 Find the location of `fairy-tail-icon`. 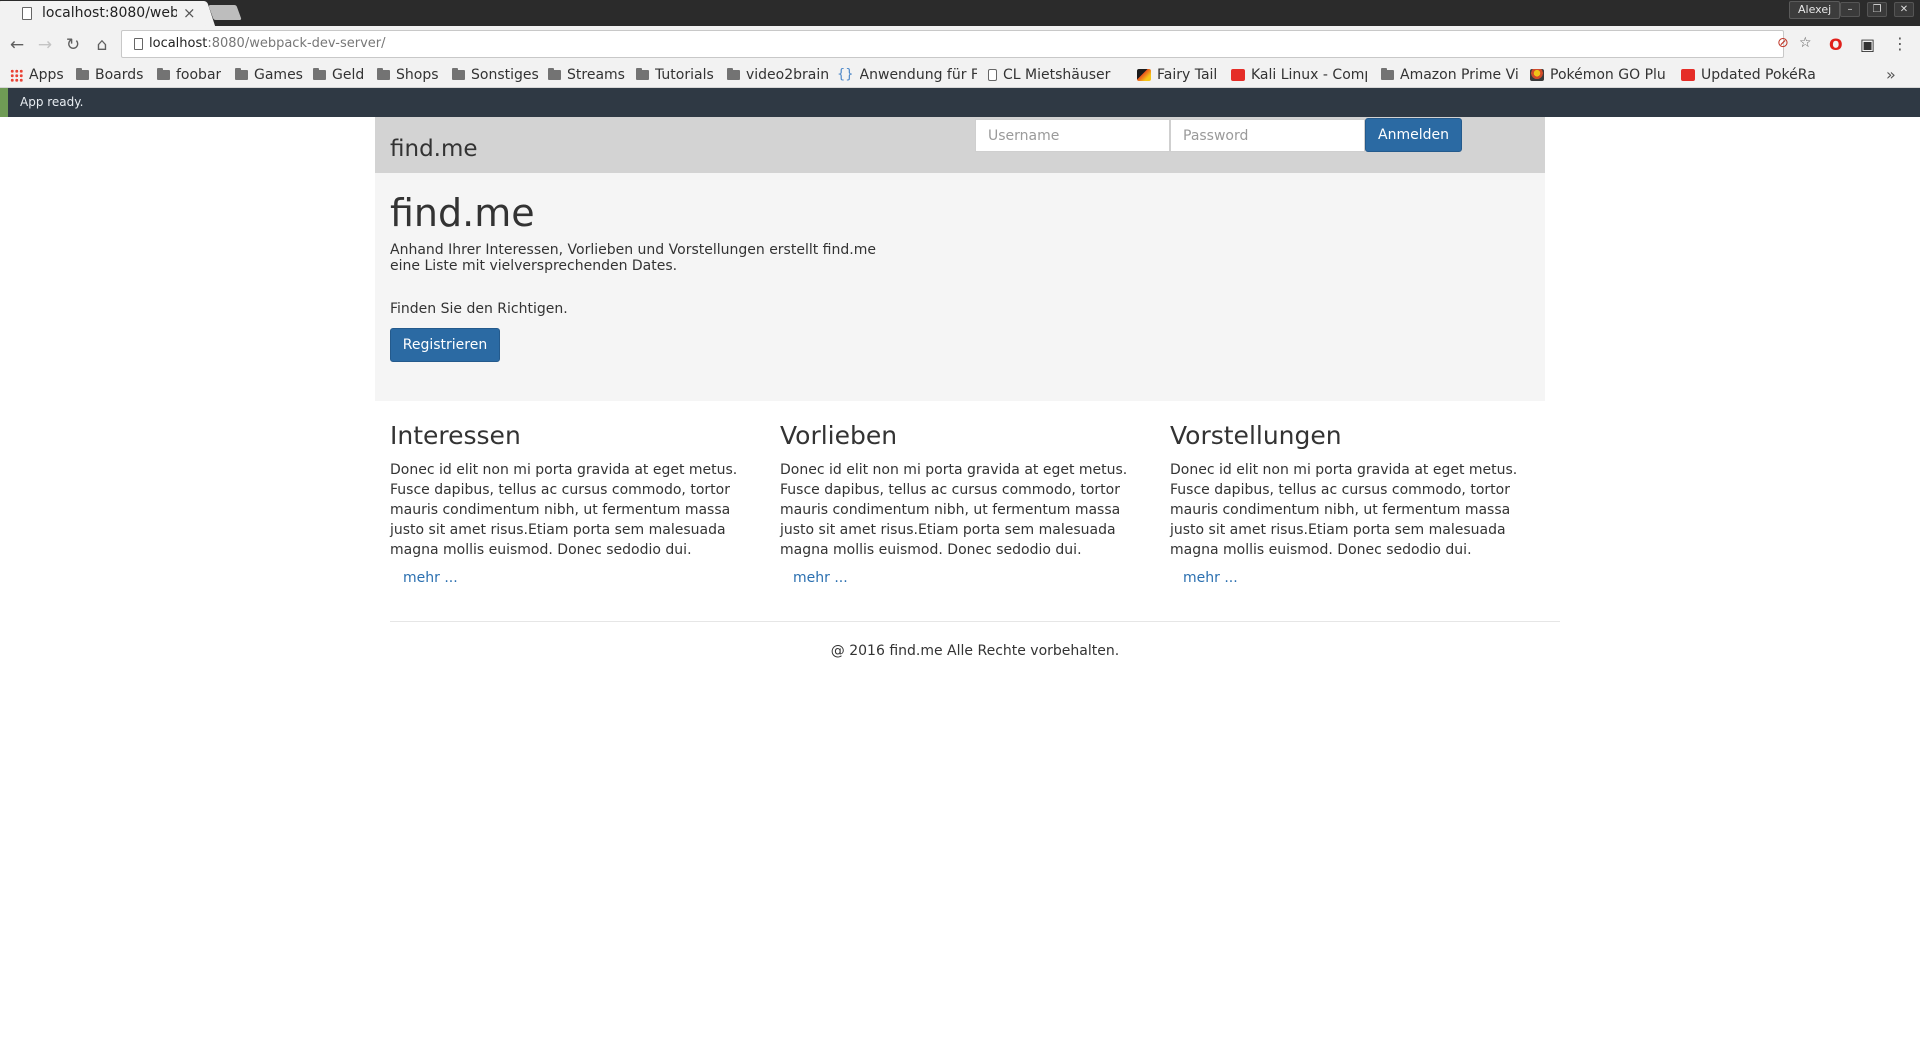

fairy-tail-icon is located at coordinates (1144, 75).